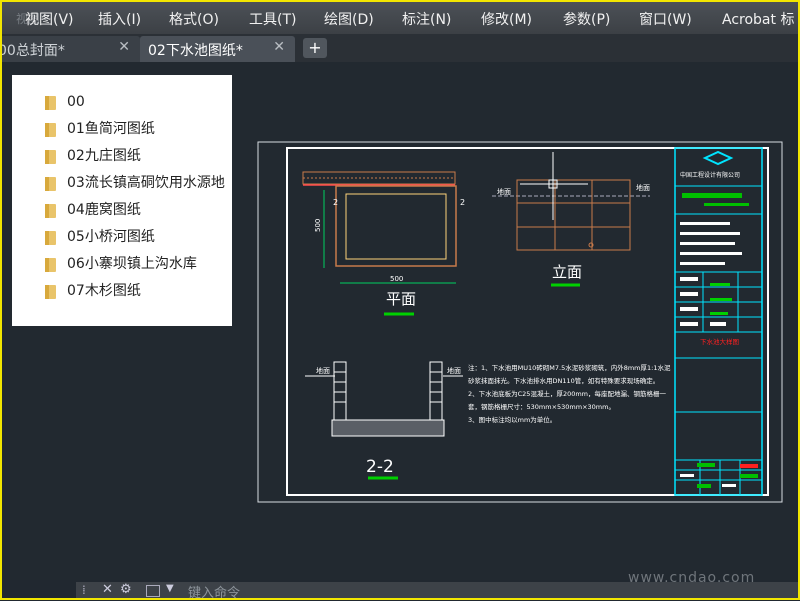 This screenshot has width=800, height=601. Describe the element at coordinates (462, 202) in the screenshot. I see `section-marker-right: 2` at that location.